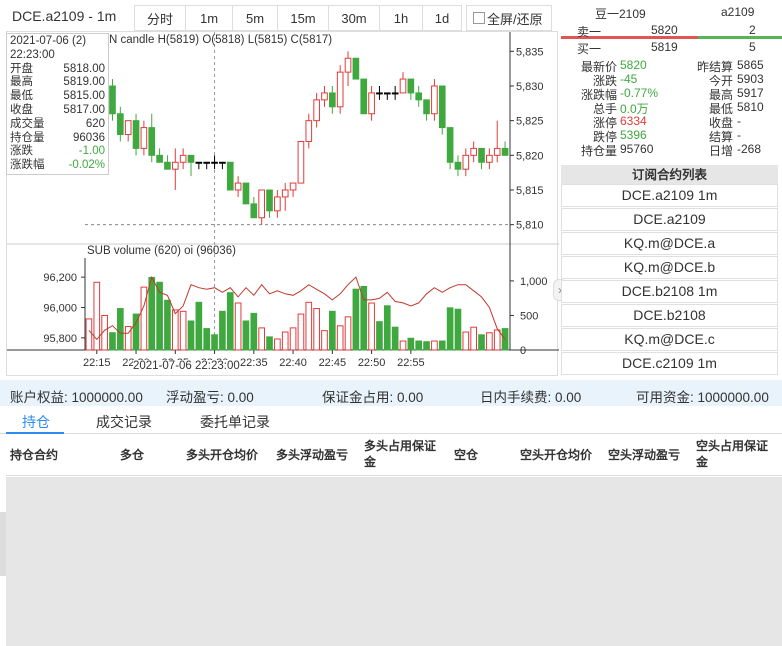  What do you see at coordinates (89, 137) in the screenshot?
I see `info-value: 96036` at bounding box center [89, 137].